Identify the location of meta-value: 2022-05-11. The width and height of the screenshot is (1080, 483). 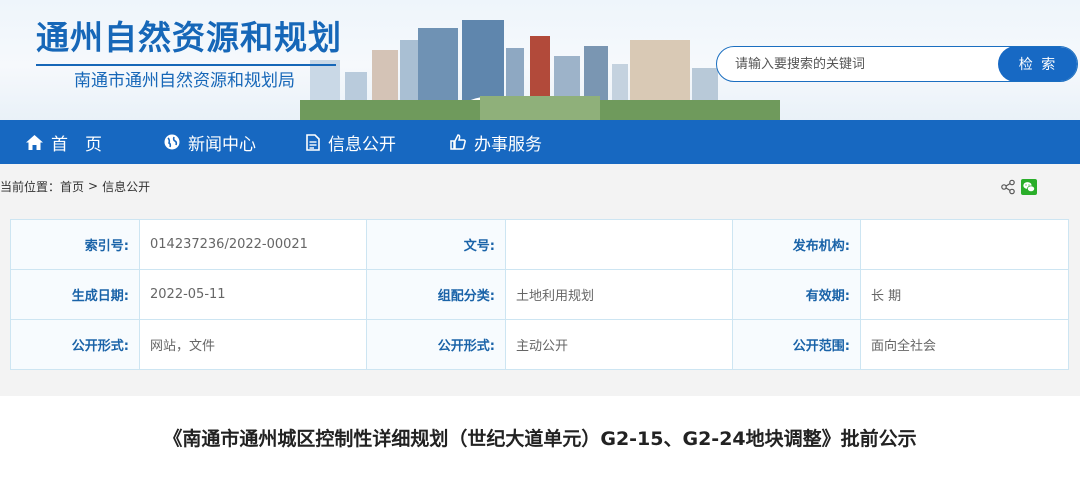
(253, 294).